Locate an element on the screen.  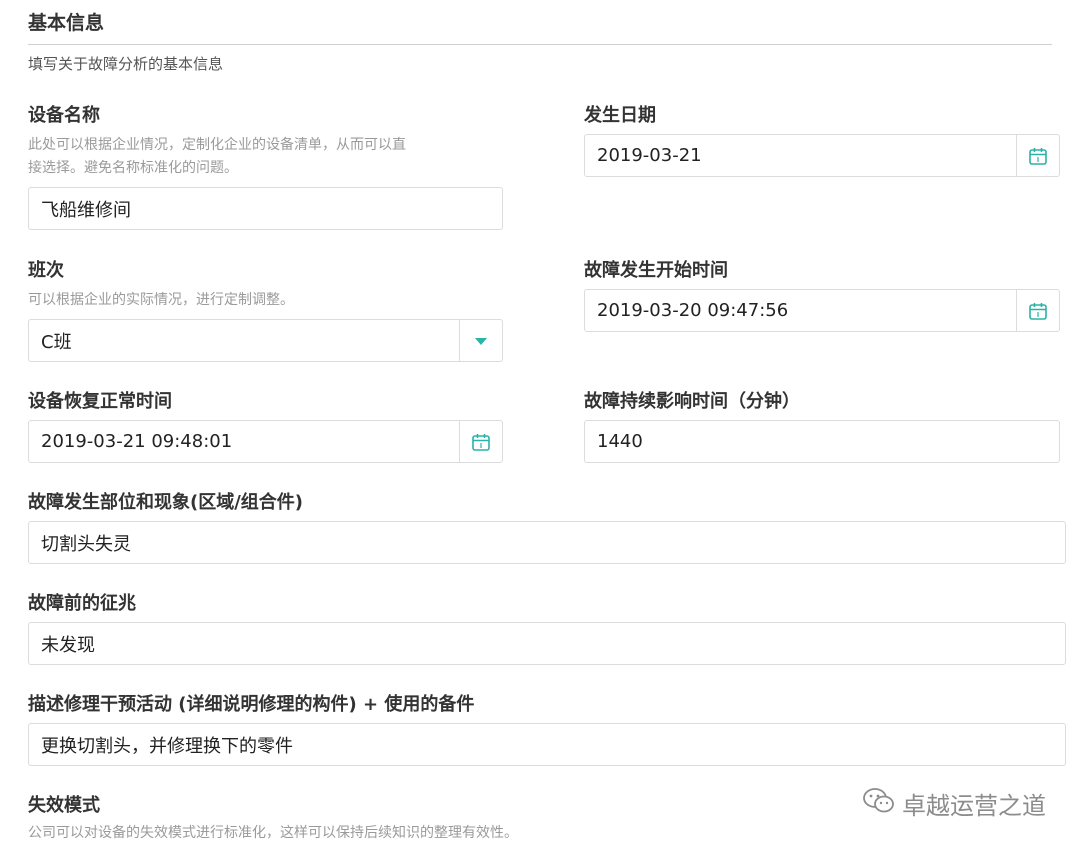
fault-location-value: 切割头失灵 is located at coordinates (86, 544).